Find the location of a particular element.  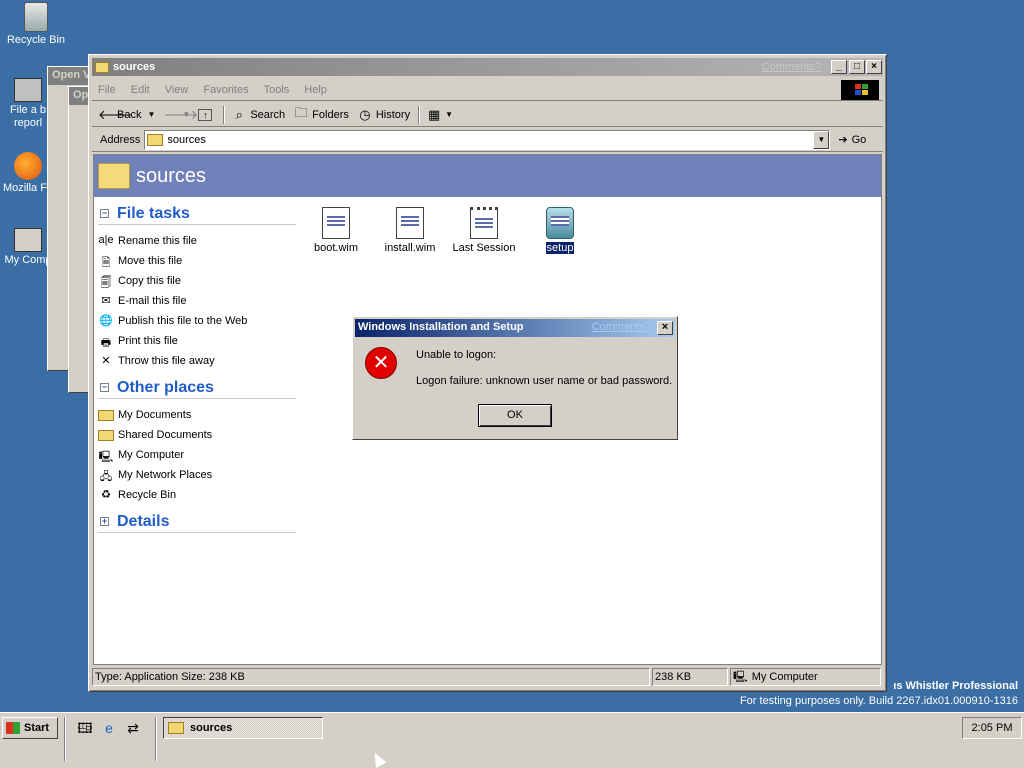

task-label: Copy this file is located at coordinates (149, 281).